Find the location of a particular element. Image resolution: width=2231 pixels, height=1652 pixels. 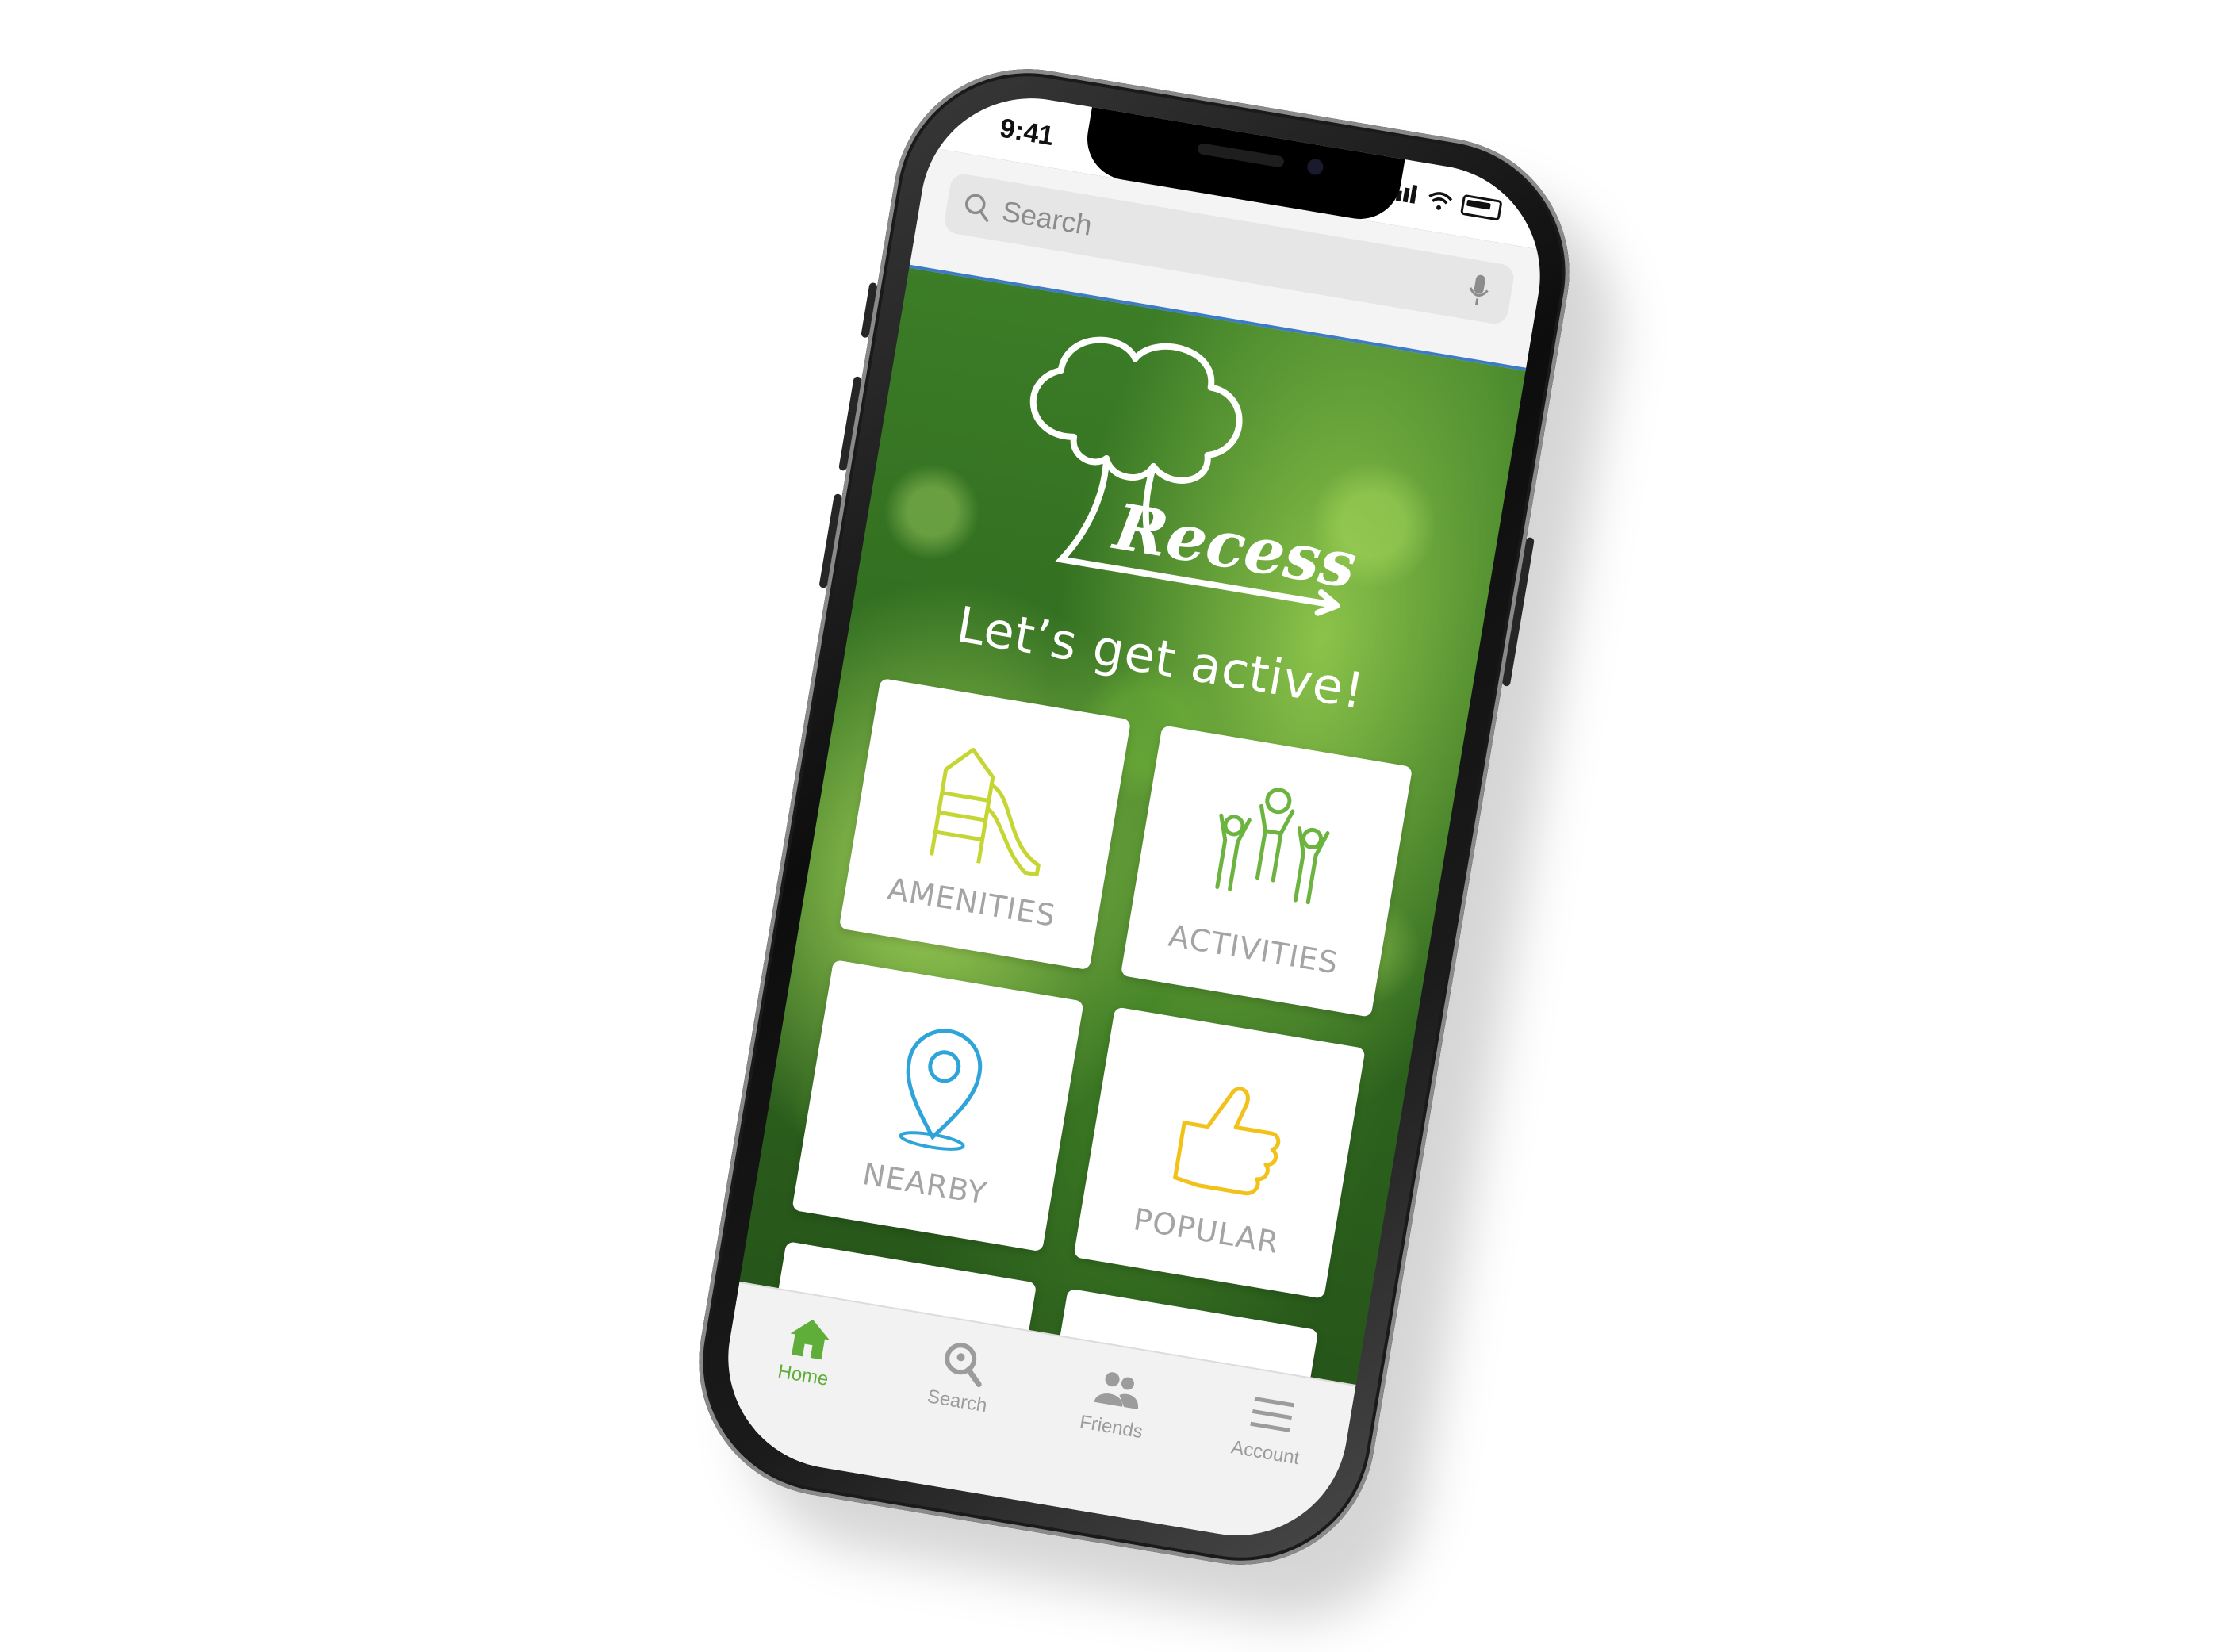

menu-icon is located at coordinates (1271, 1414).